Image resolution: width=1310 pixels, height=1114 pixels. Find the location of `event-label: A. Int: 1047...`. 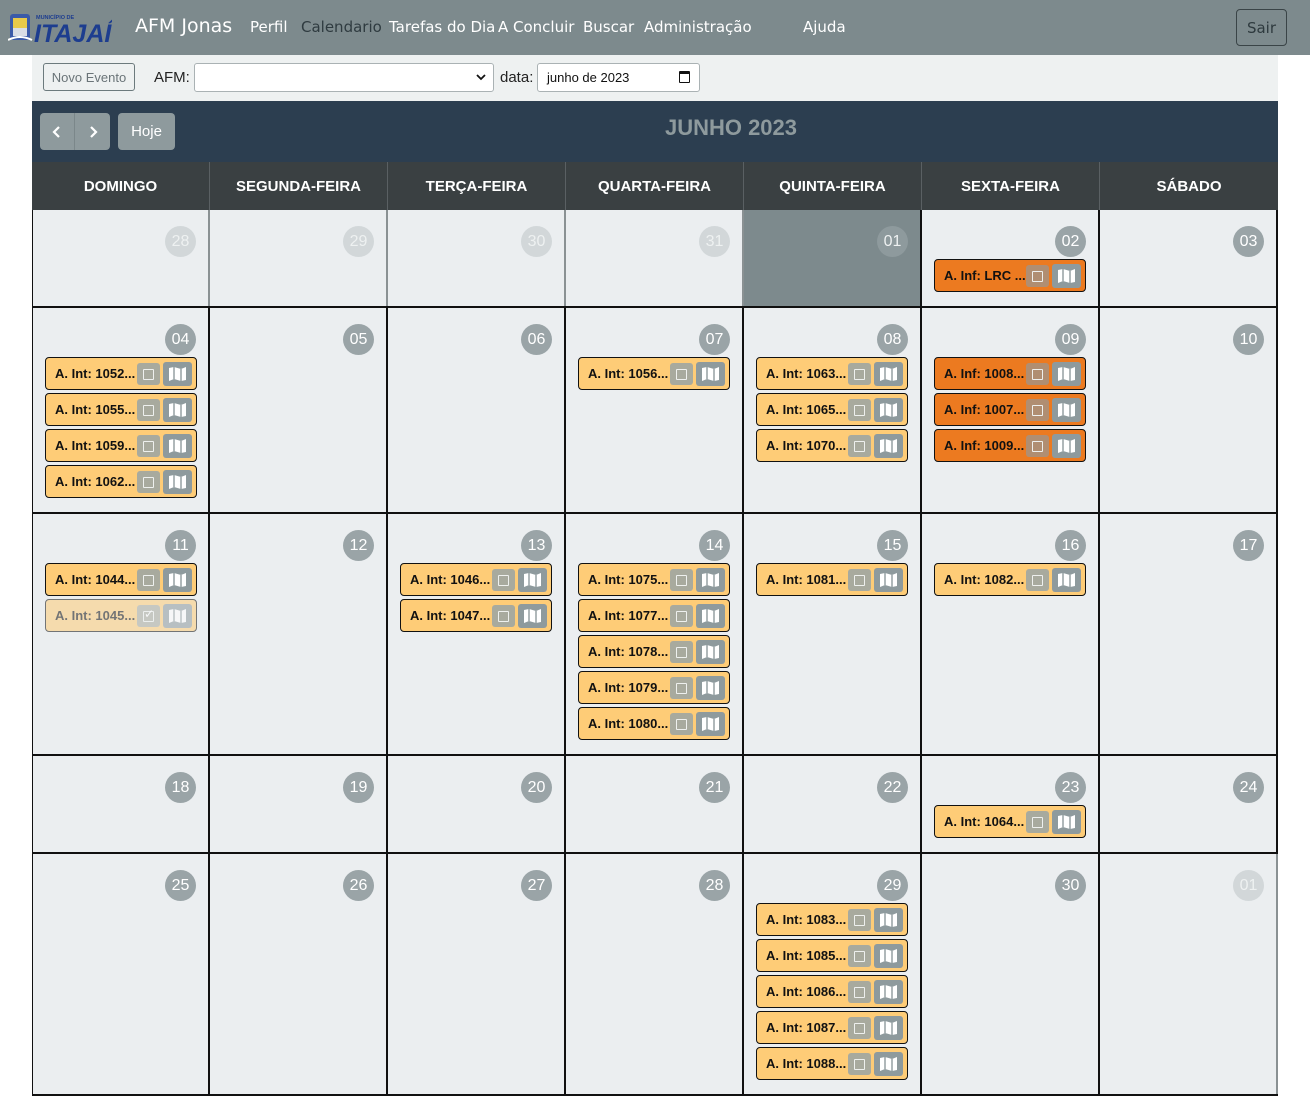

event-label: A. Int: 1047... is located at coordinates (450, 615).